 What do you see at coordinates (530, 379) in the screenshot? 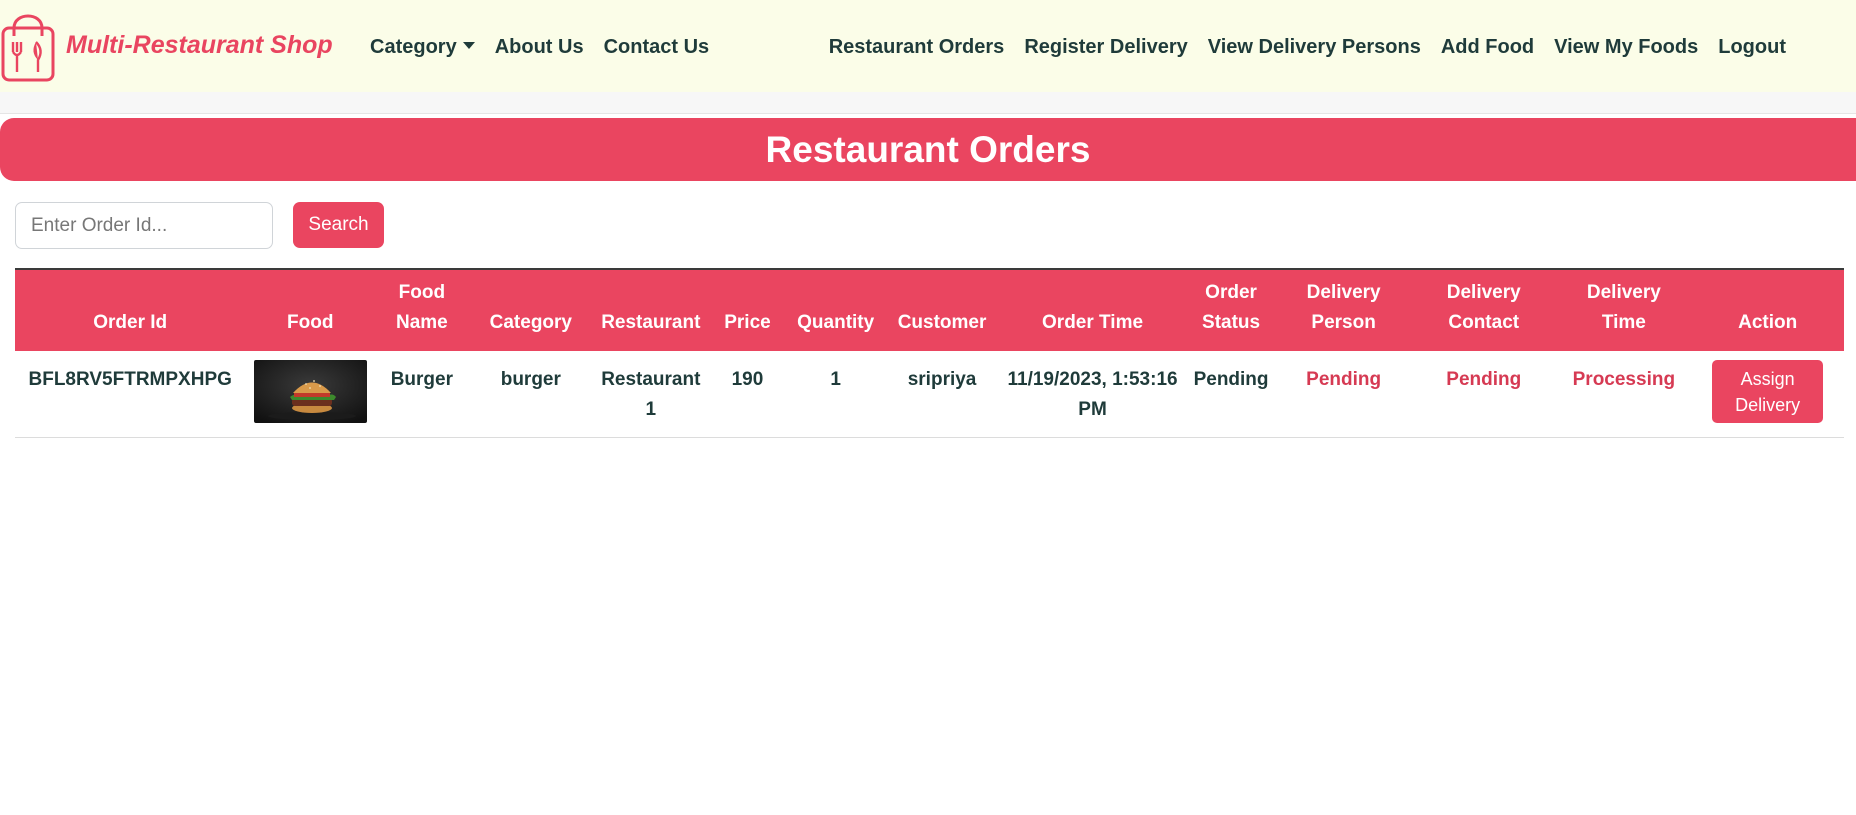
I see `cell-category: burger` at bounding box center [530, 379].